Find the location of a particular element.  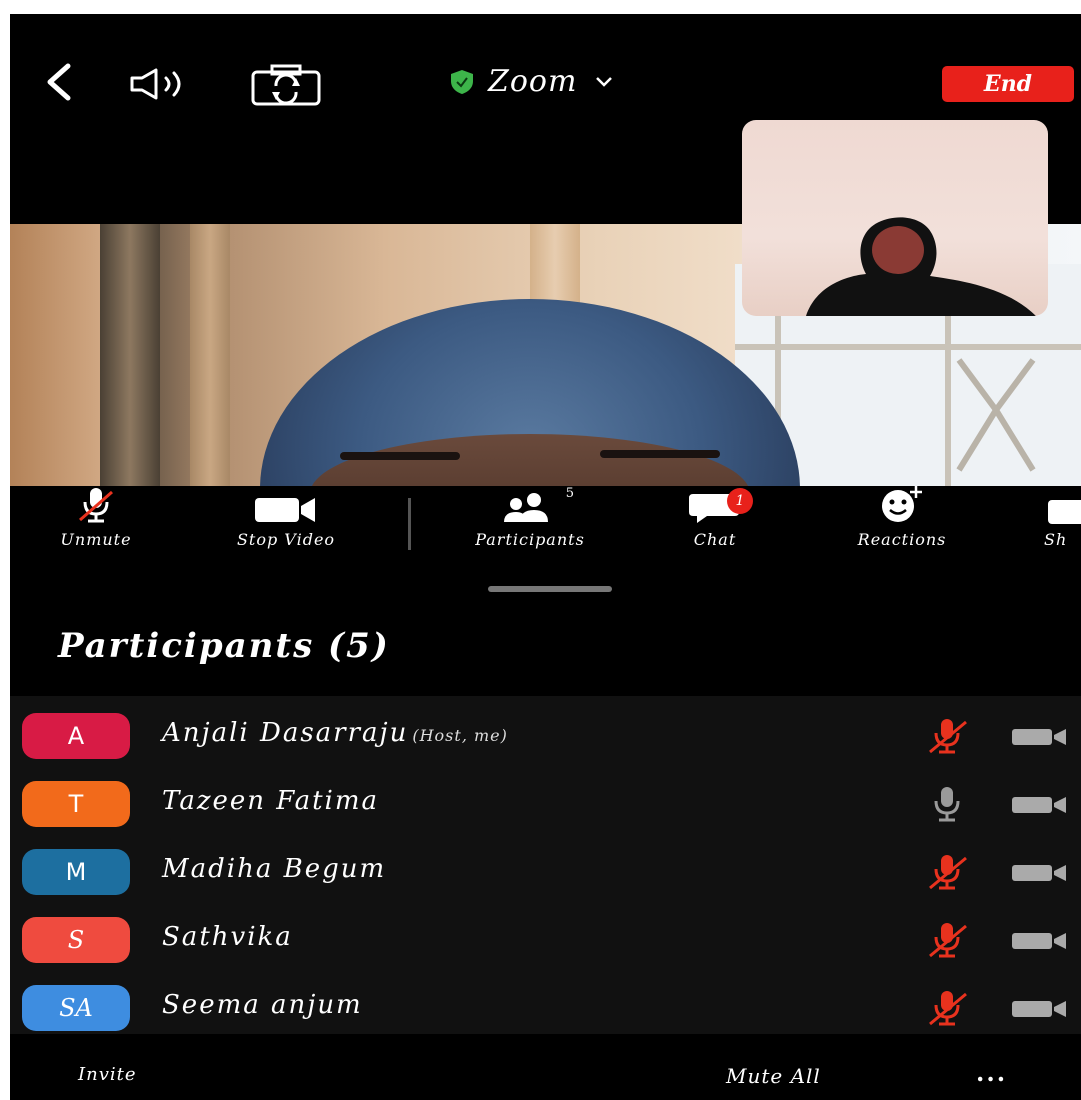

participant-row: T Tazeen Fatima is located at coordinates (545, 803).